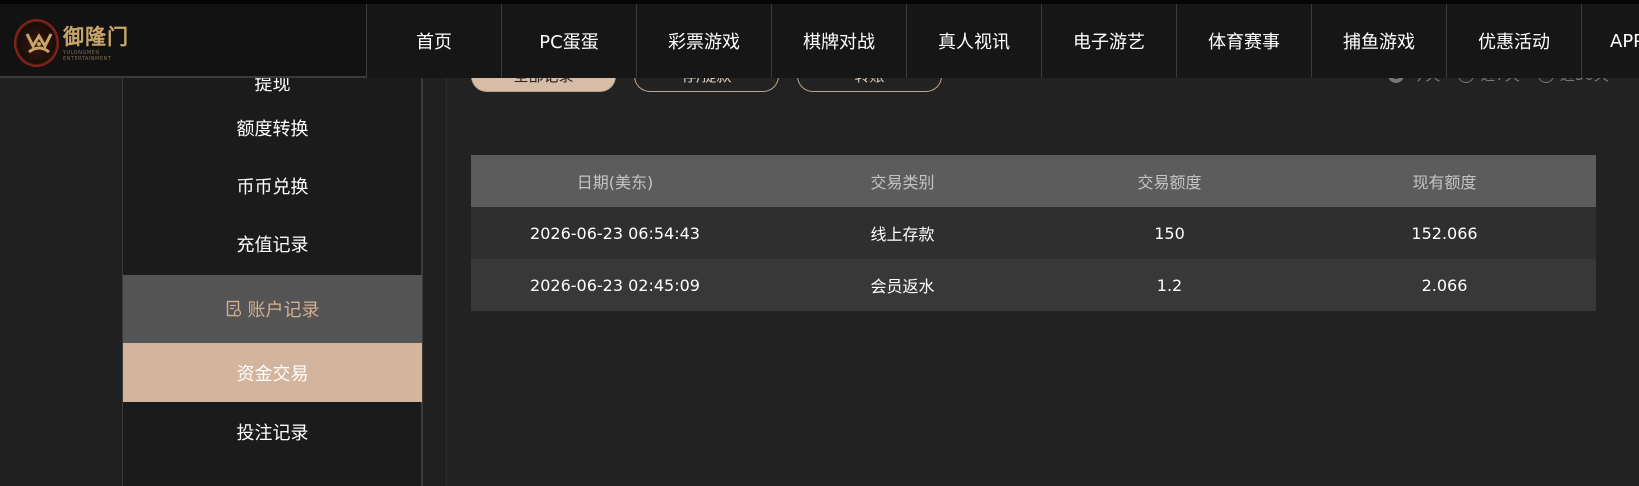 The width and height of the screenshot is (1639, 486). Describe the element at coordinates (1169, 233) in the screenshot. I see `cell-amount: 150` at that location.